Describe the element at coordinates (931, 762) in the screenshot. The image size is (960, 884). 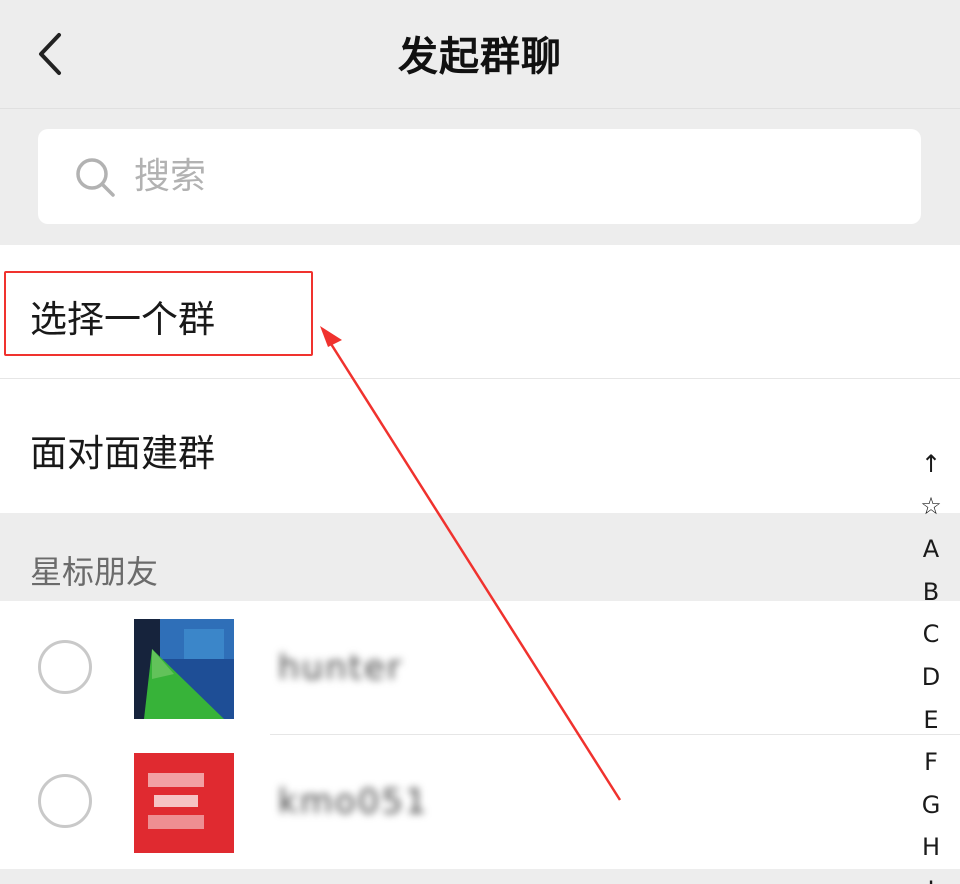
I see `index-item: F` at that location.